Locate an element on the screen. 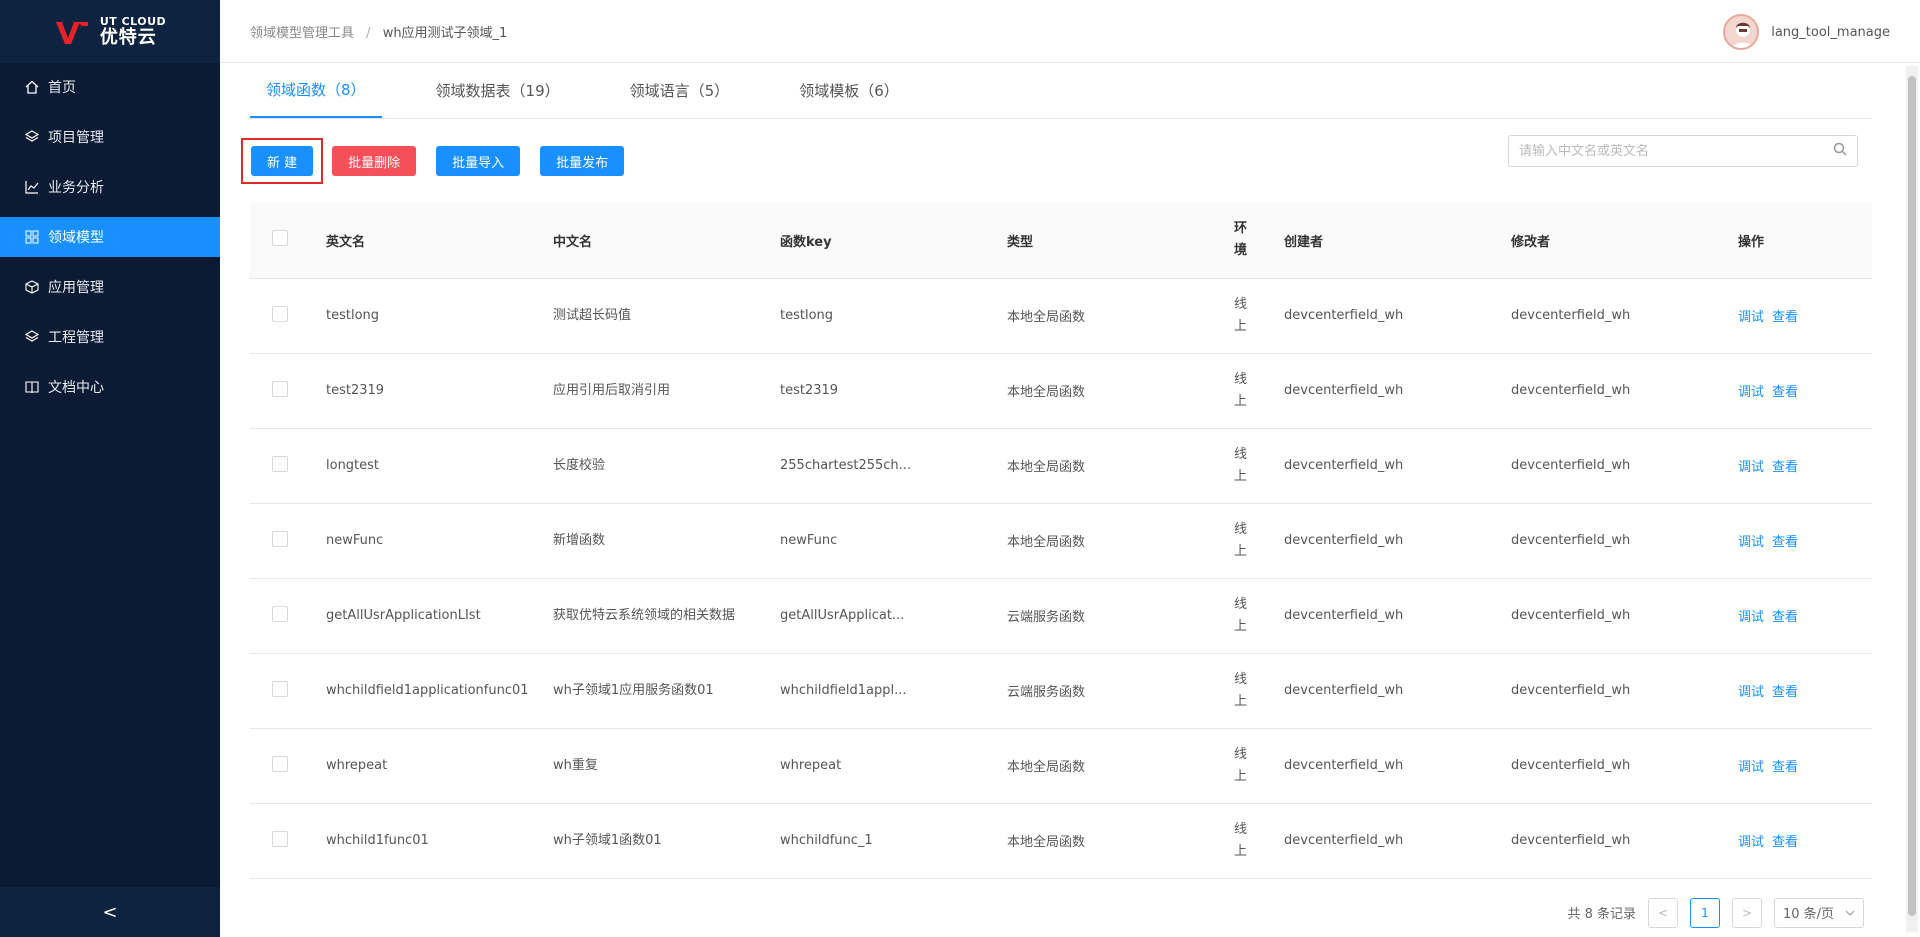 The width and height of the screenshot is (1920, 937). user-menu: lang_tool_manage is located at coordinates (1806, 32).